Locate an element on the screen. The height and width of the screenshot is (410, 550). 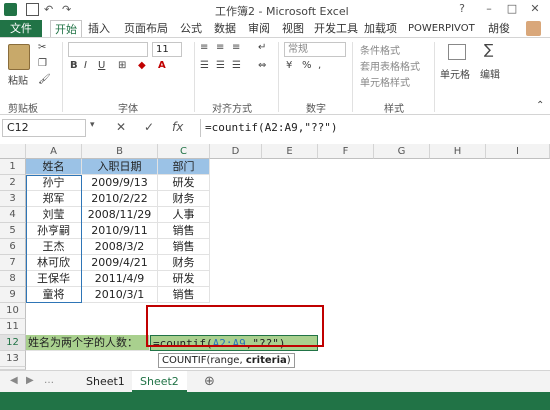
sheet-tab: Sheet1 is located at coordinates (105, 381).